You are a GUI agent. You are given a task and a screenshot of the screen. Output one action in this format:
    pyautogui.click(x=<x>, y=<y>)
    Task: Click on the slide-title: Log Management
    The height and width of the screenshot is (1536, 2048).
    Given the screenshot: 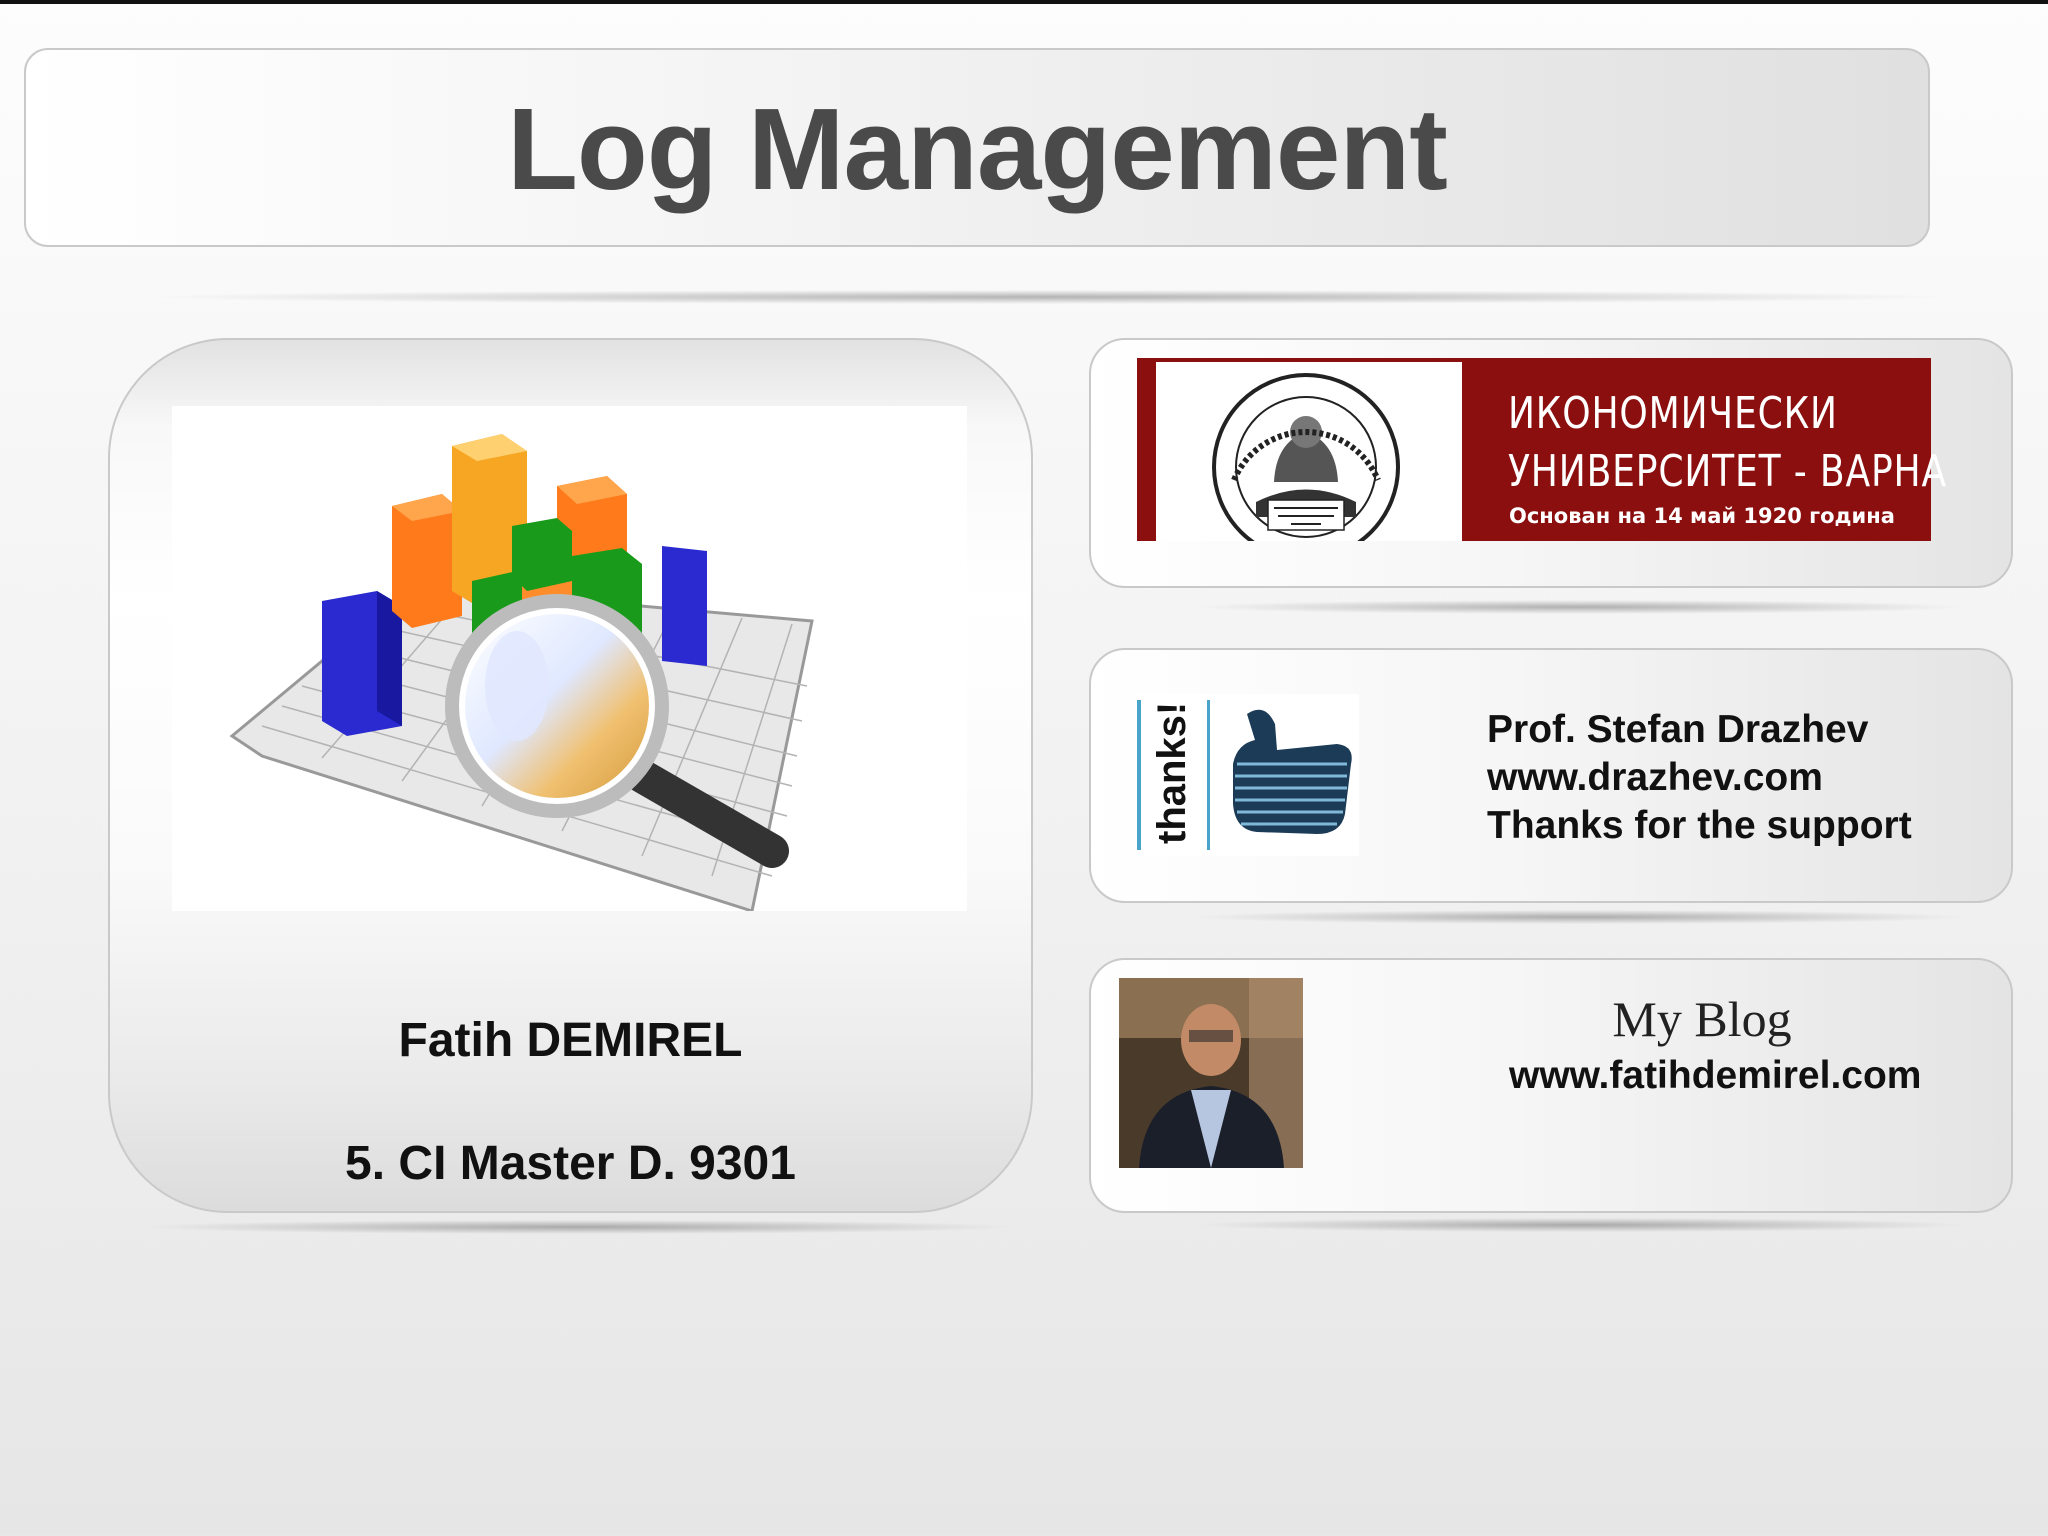 What is the action you would take?
    pyautogui.click(x=977, y=149)
    